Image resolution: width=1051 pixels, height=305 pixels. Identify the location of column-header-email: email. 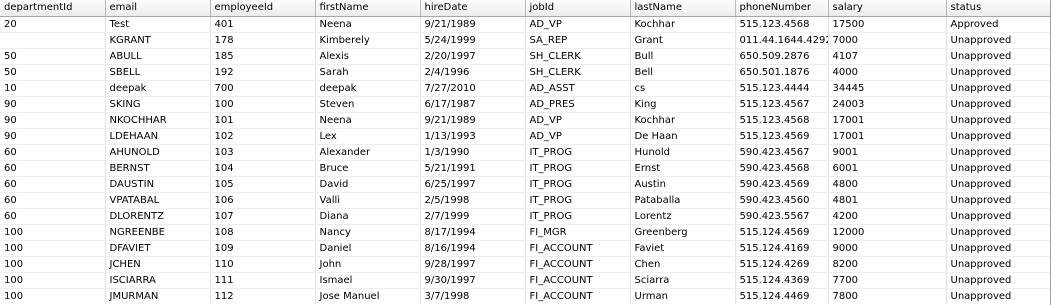
(158, 8).